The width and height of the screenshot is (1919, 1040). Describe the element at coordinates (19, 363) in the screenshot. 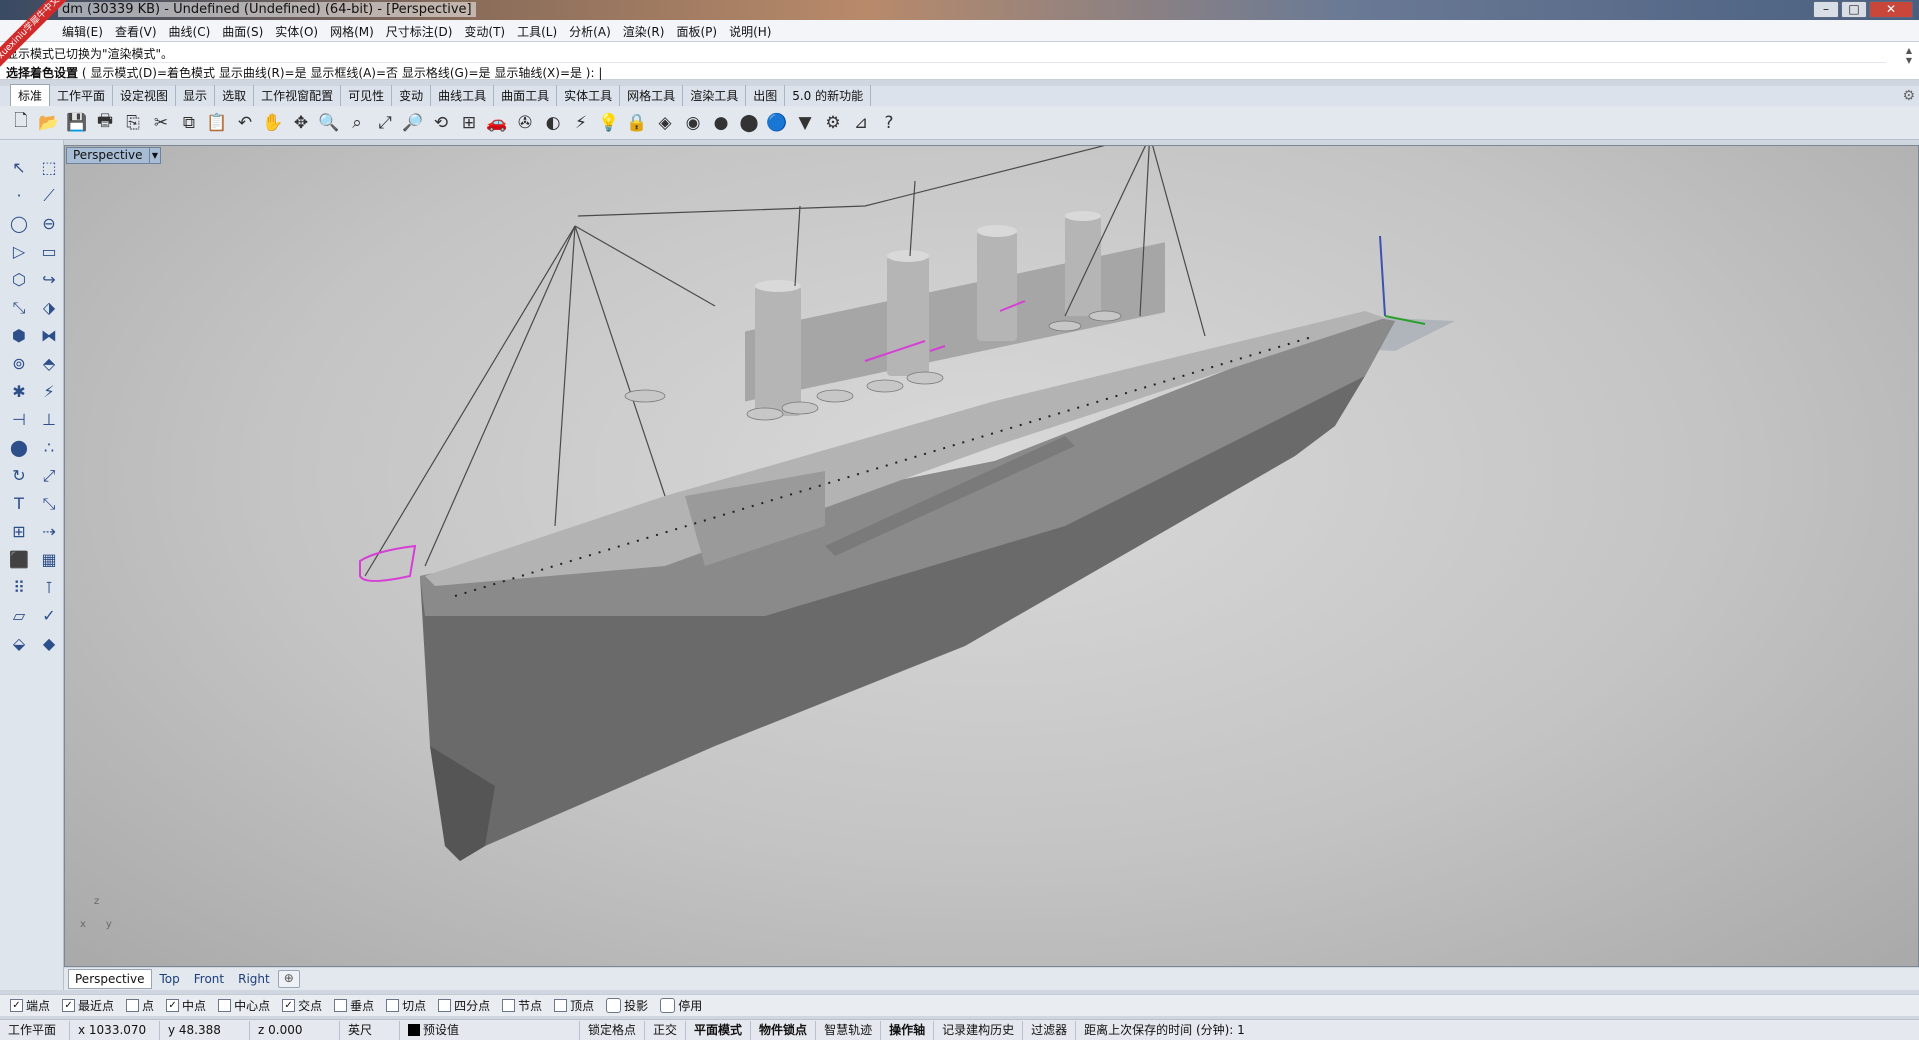

I see `cylinder-icon: ⊚` at that location.